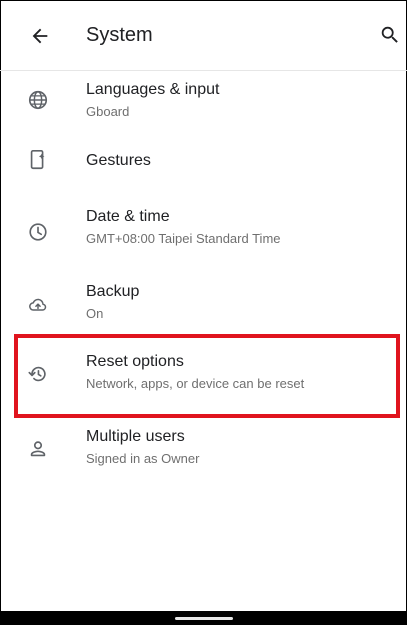  I want to click on globe-icon, so click(38, 100).